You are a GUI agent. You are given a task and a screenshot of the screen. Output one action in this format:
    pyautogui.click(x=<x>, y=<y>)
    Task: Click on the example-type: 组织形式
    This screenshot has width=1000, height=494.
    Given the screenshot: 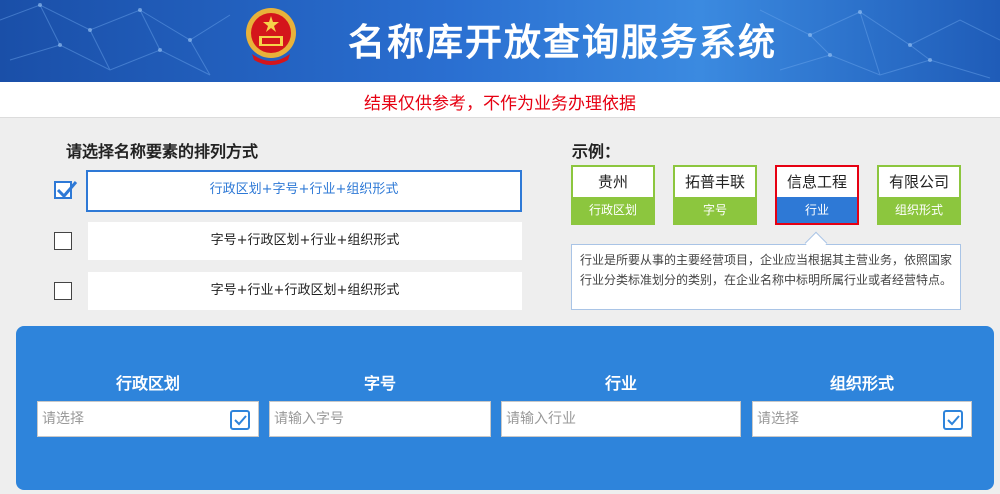 What is the action you would take?
    pyautogui.click(x=919, y=210)
    